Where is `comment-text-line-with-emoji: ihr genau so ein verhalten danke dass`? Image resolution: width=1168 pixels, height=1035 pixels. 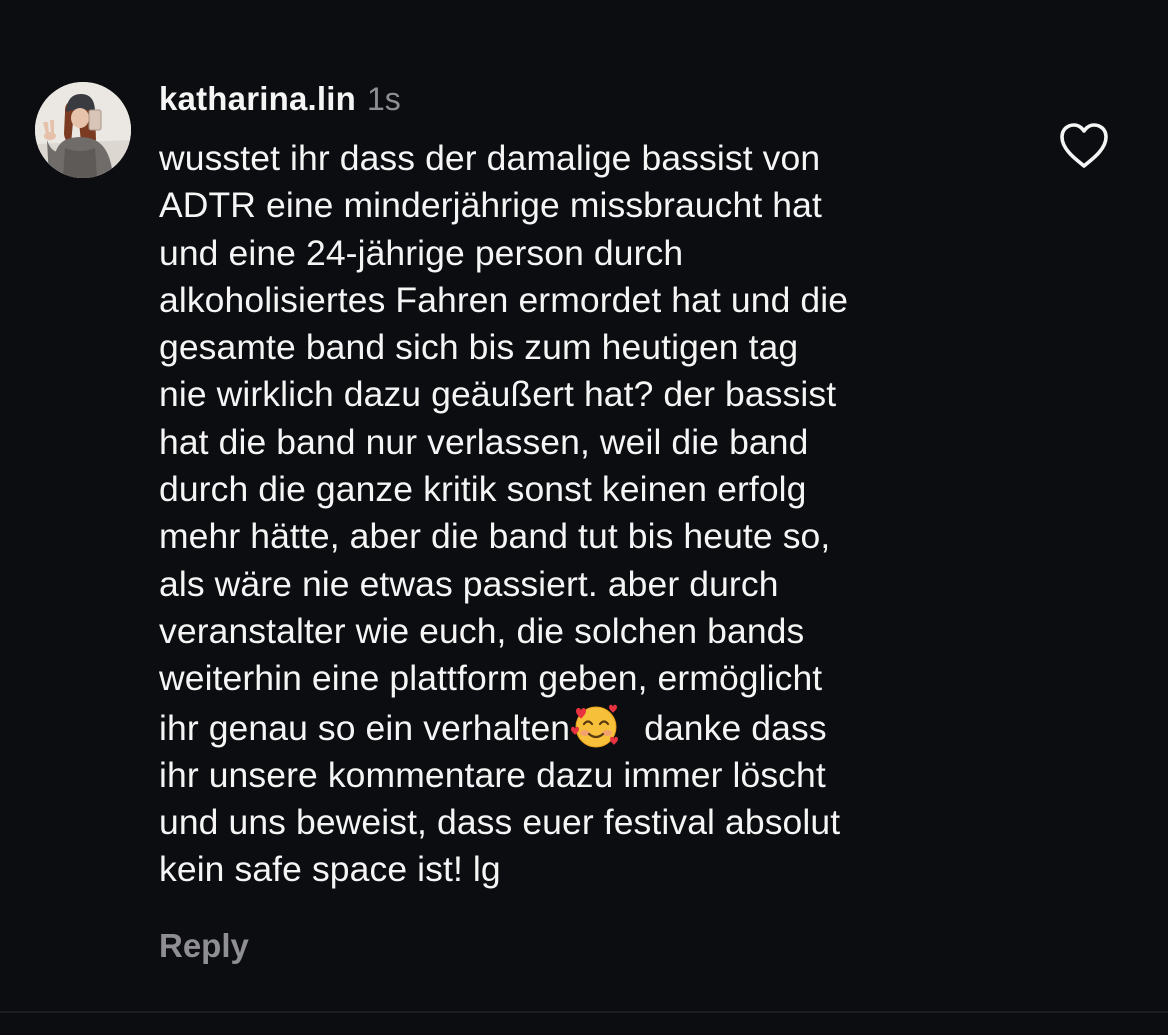
comment-text-line-with-emoji: ihr genau so ein verhalten danke dass is located at coordinates (599, 727).